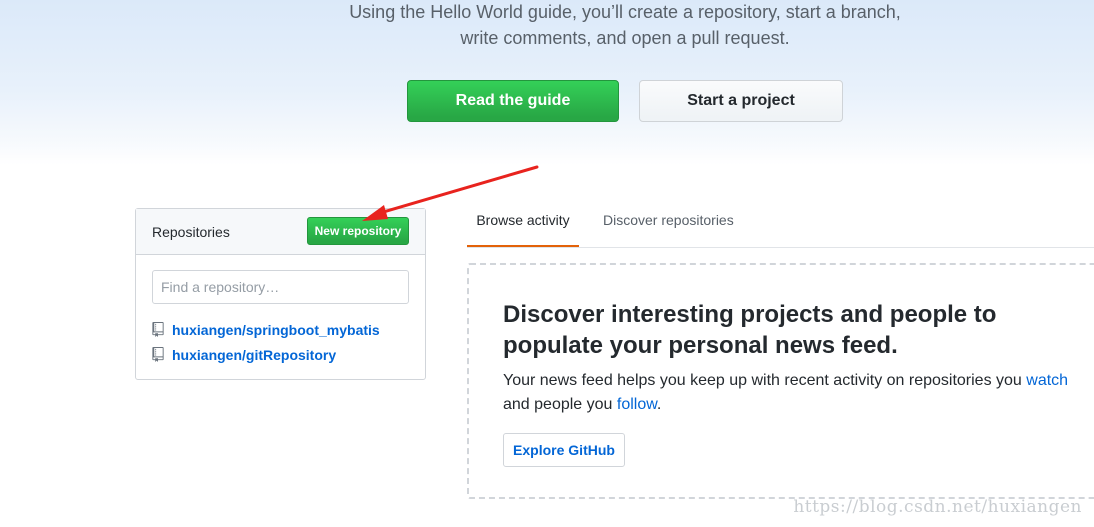 This screenshot has height=527, width=1094. What do you see at coordinates (254, 355) in the screenshot?
I see `repo-link-gitrepository: huxiangen/gitRepository` at bounding box center [254, 355].